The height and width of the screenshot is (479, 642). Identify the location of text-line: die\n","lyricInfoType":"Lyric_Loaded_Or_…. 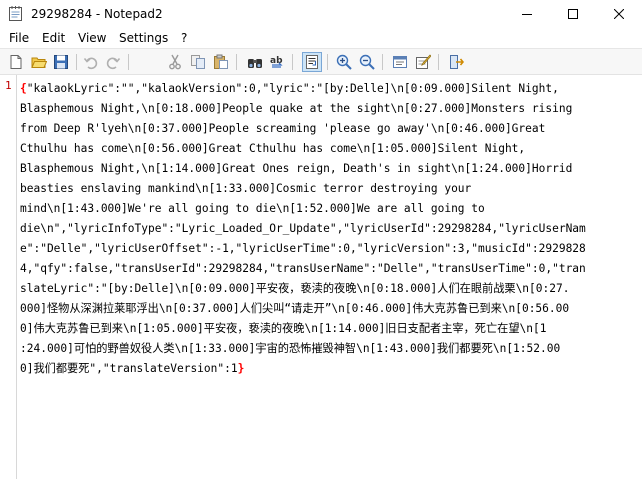
(303, 228).